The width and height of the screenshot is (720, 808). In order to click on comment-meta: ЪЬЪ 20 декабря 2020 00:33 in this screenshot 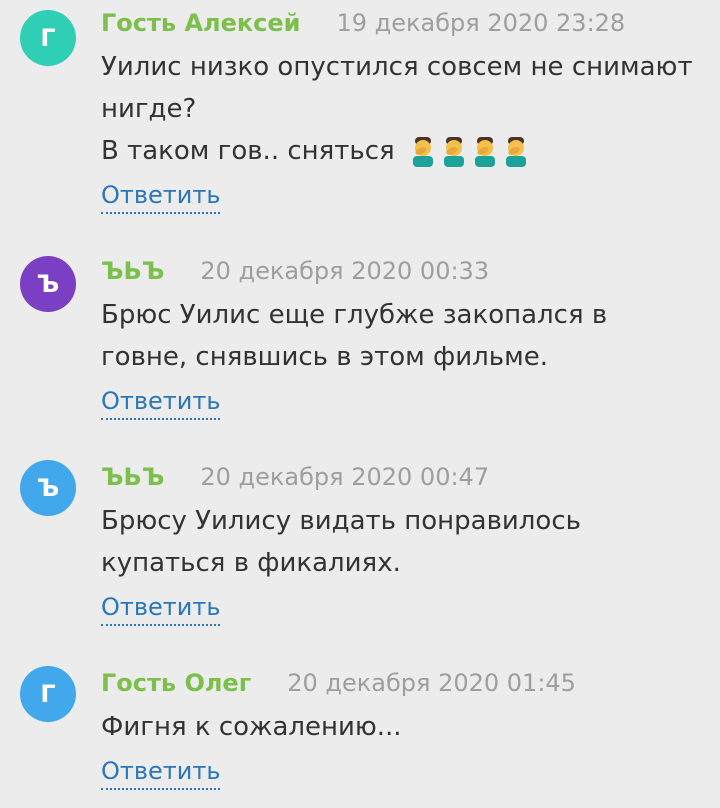, I will do `click(295, 272)`.